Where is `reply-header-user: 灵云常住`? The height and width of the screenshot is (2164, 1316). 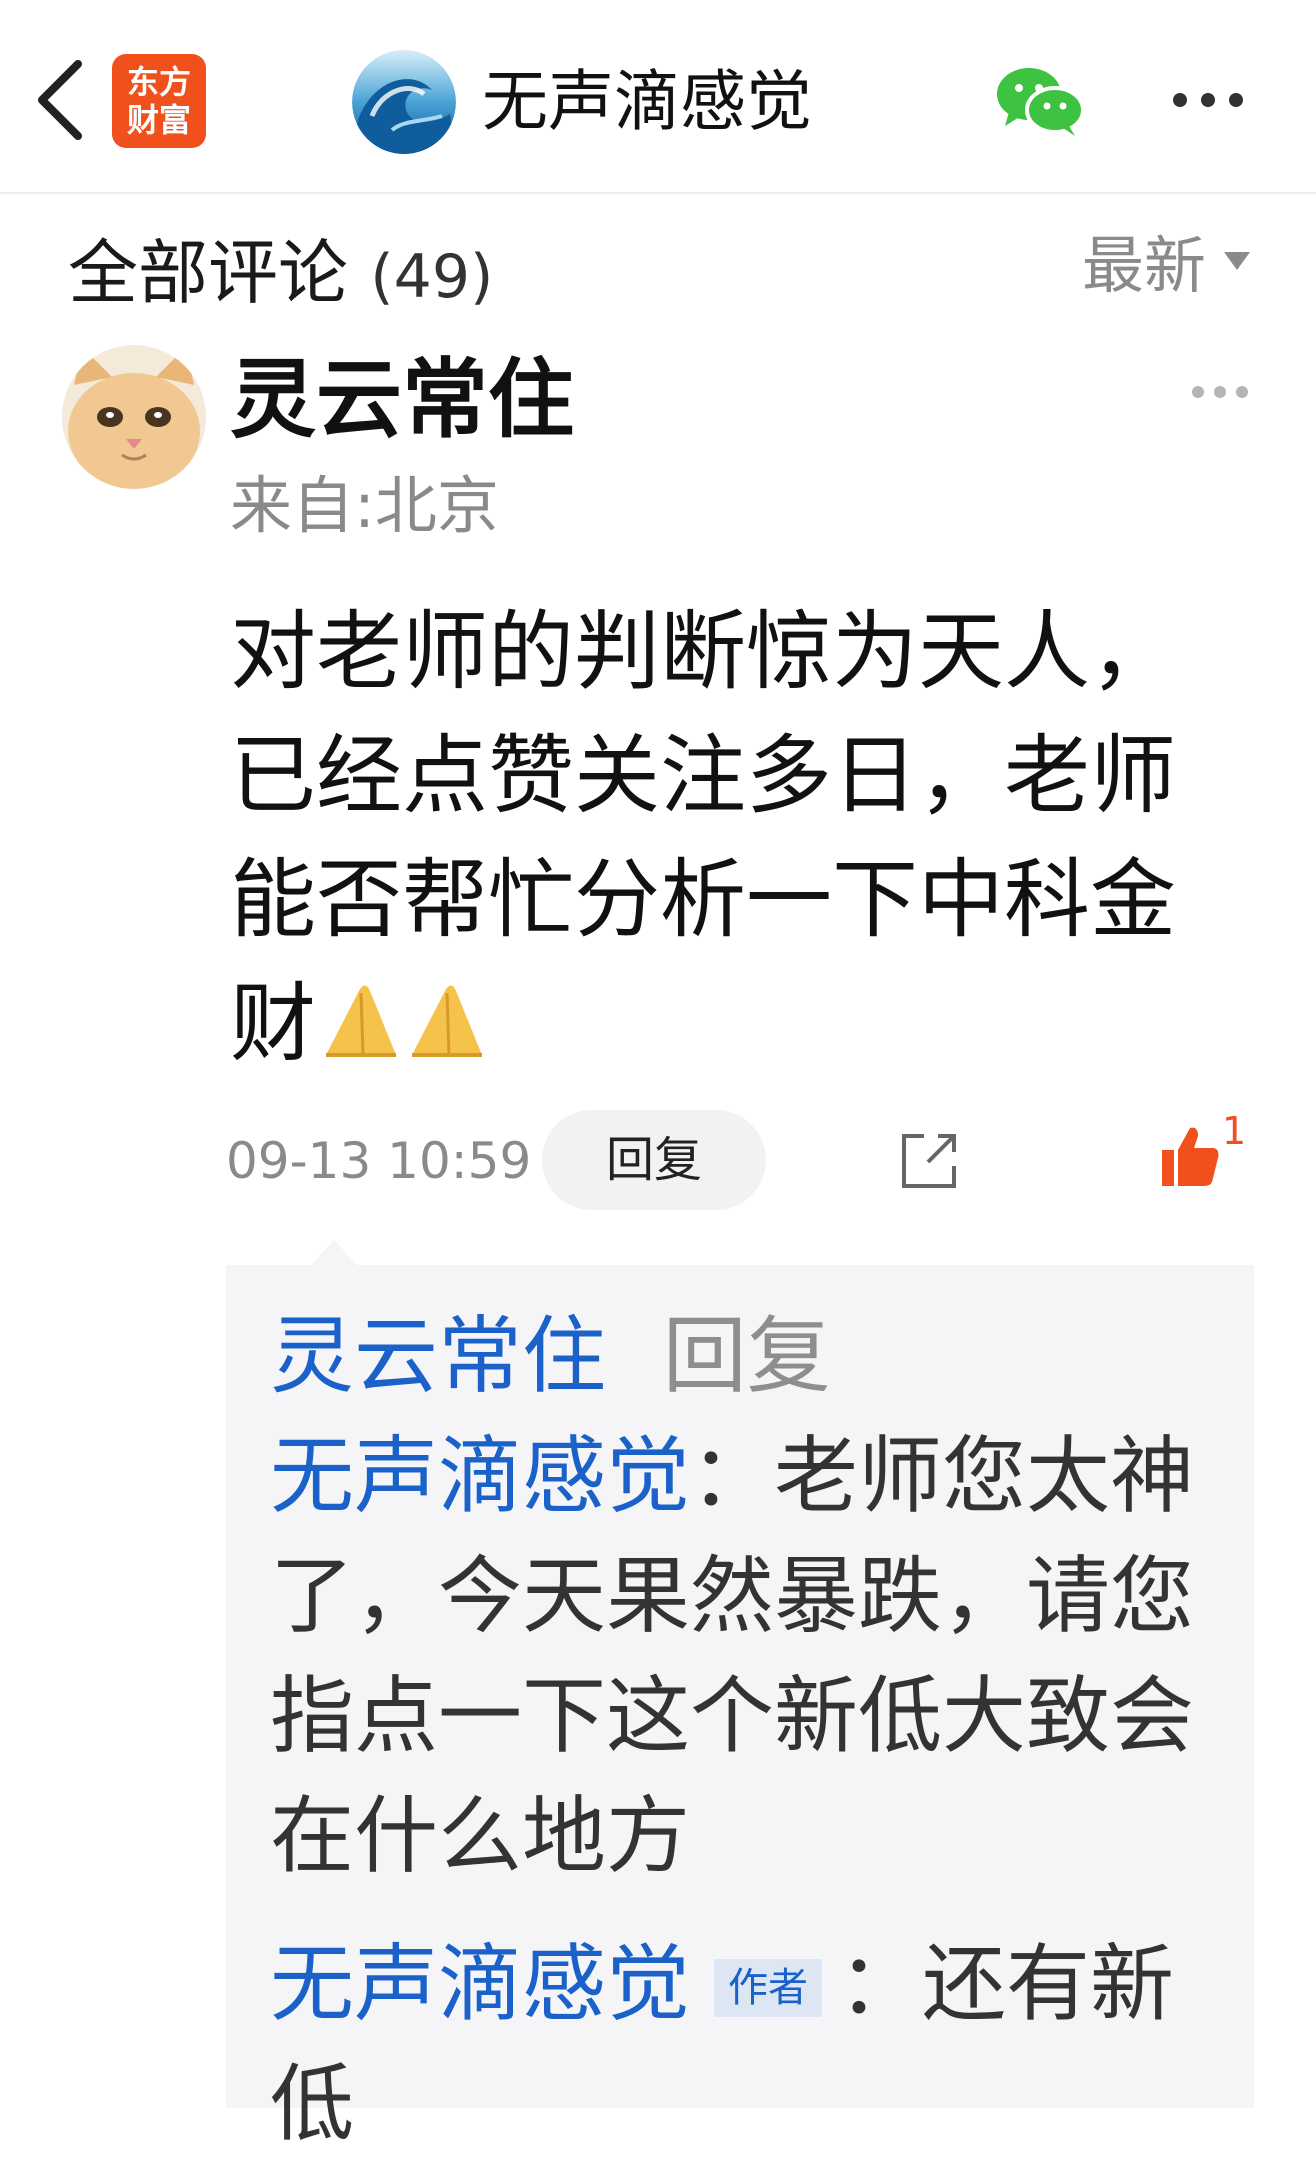 reply-header-user: 灵云常住 is located at coordinates (438, 1356).